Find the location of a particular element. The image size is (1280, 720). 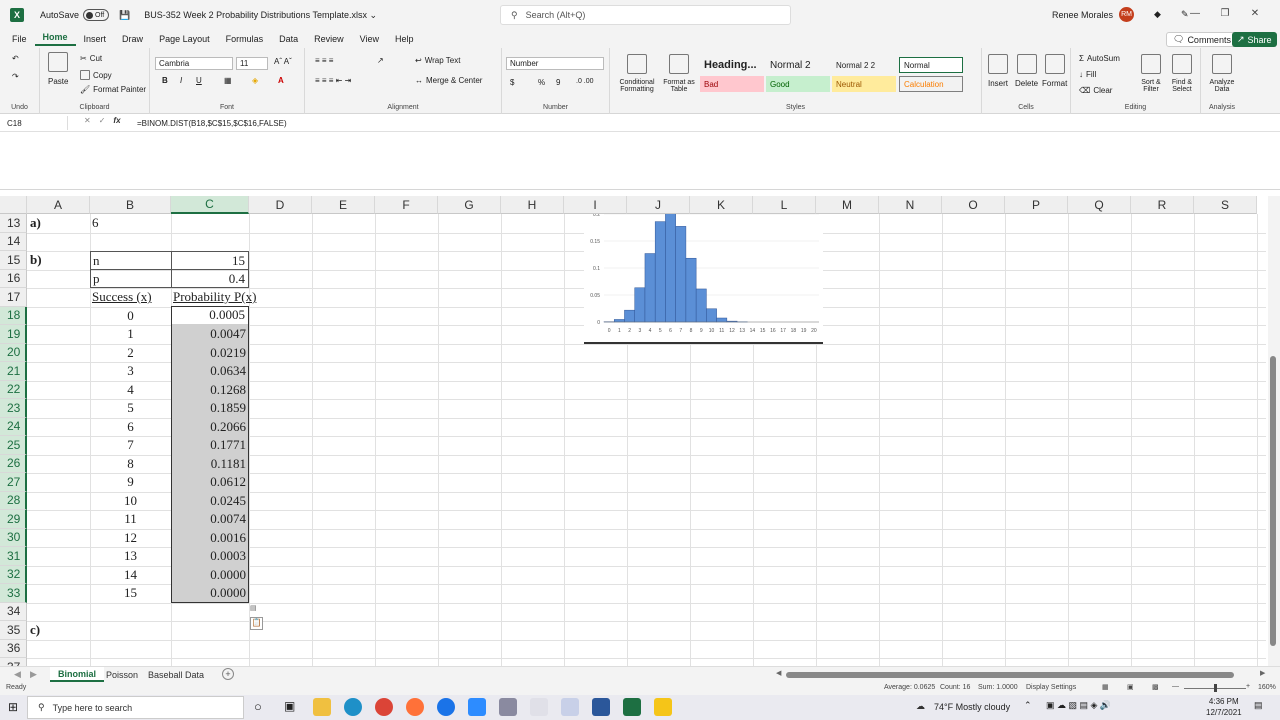

currency-button: $ is located at coordinates (512, 82).